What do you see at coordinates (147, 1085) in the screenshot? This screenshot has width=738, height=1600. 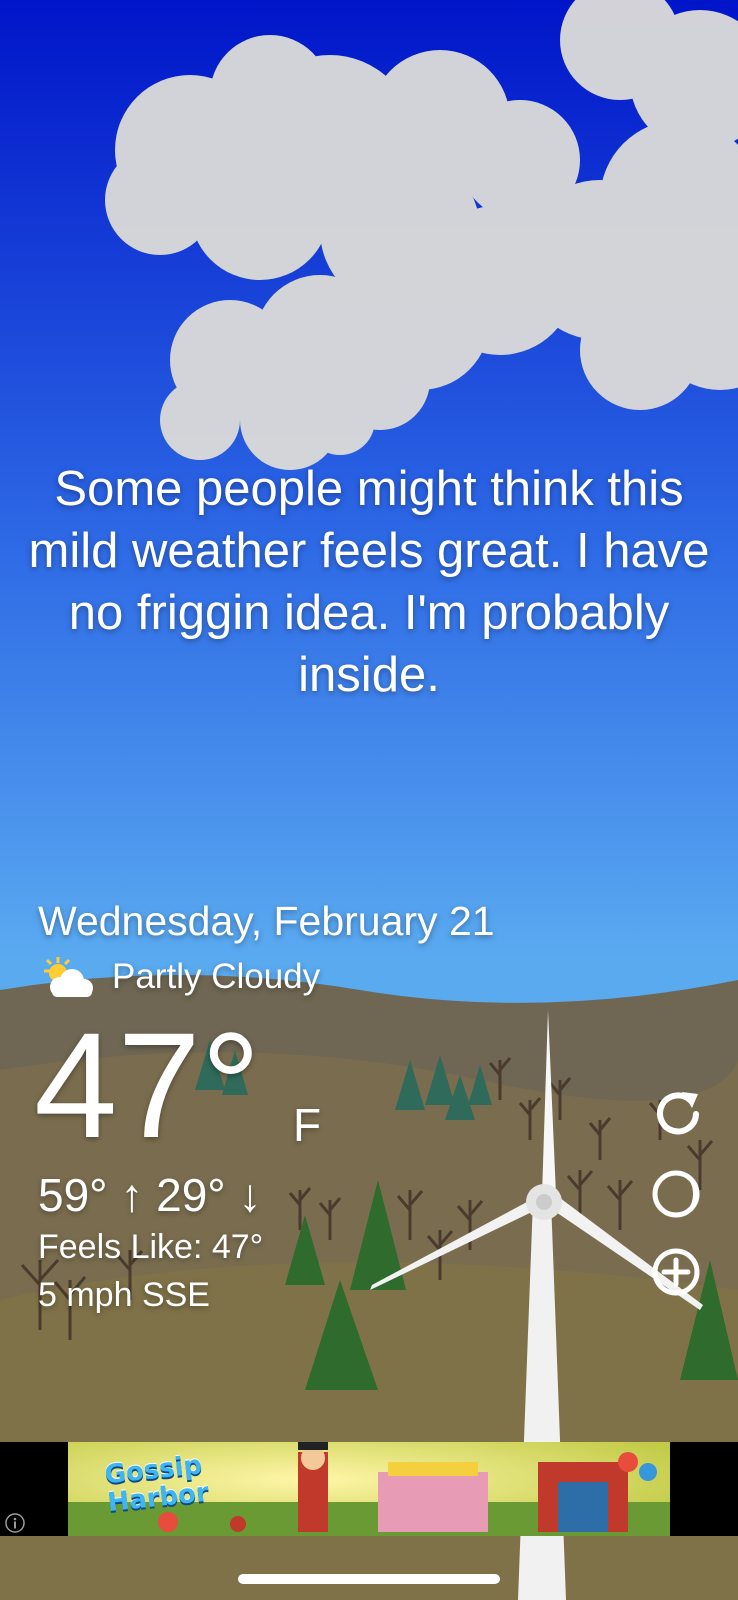 I see `current-temperature: 47°` at bounding box center [147, 1085].